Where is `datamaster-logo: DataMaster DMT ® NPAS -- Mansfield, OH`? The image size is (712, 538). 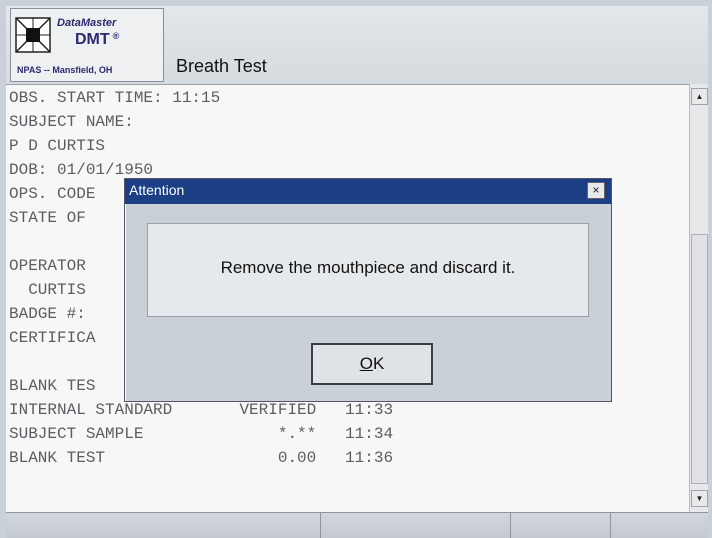 datamaster-logo: DataMaster DMT ® NPAS -- Mansfield, OH is located at coordinates (87, 45).